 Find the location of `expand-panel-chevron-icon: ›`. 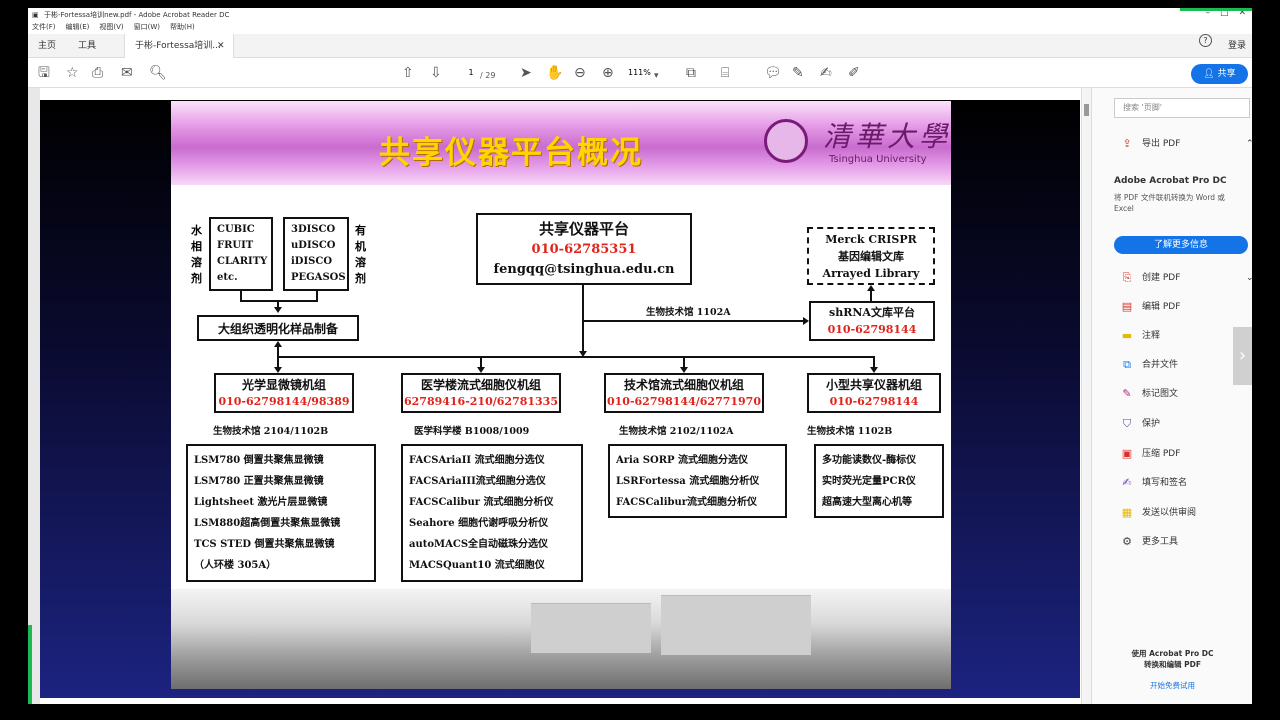

expand-panel-chevron-icon: › is located at coordinates (1242, 356).